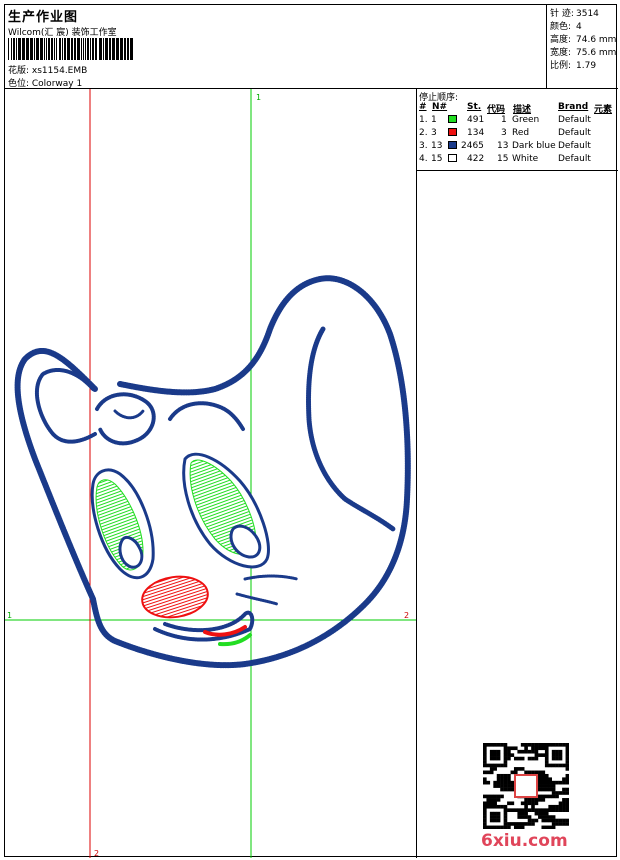  What do you see at coordinates (48, 71) in the screenshot?
I see `design-file-line: 花版: xs1154.EMB` at bounding box center [48, 71].